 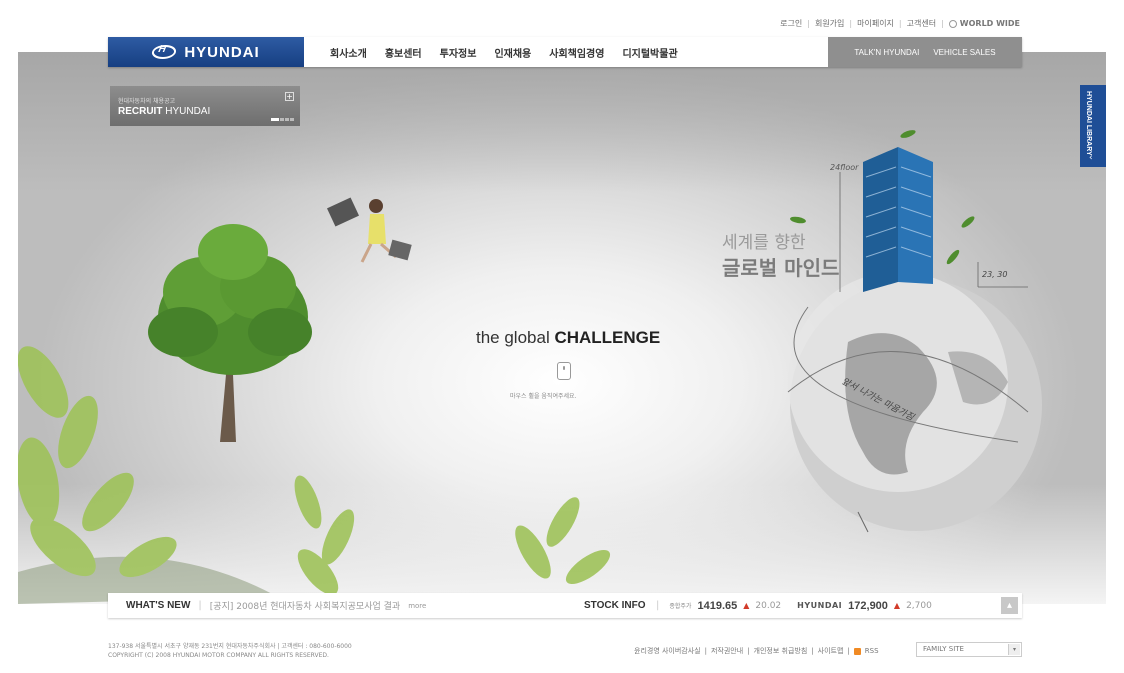 What do you see at coordinates (875, 23) in the screenshot?
I see `mypage-link: 마이페이지` at bounding box center [875, 23].